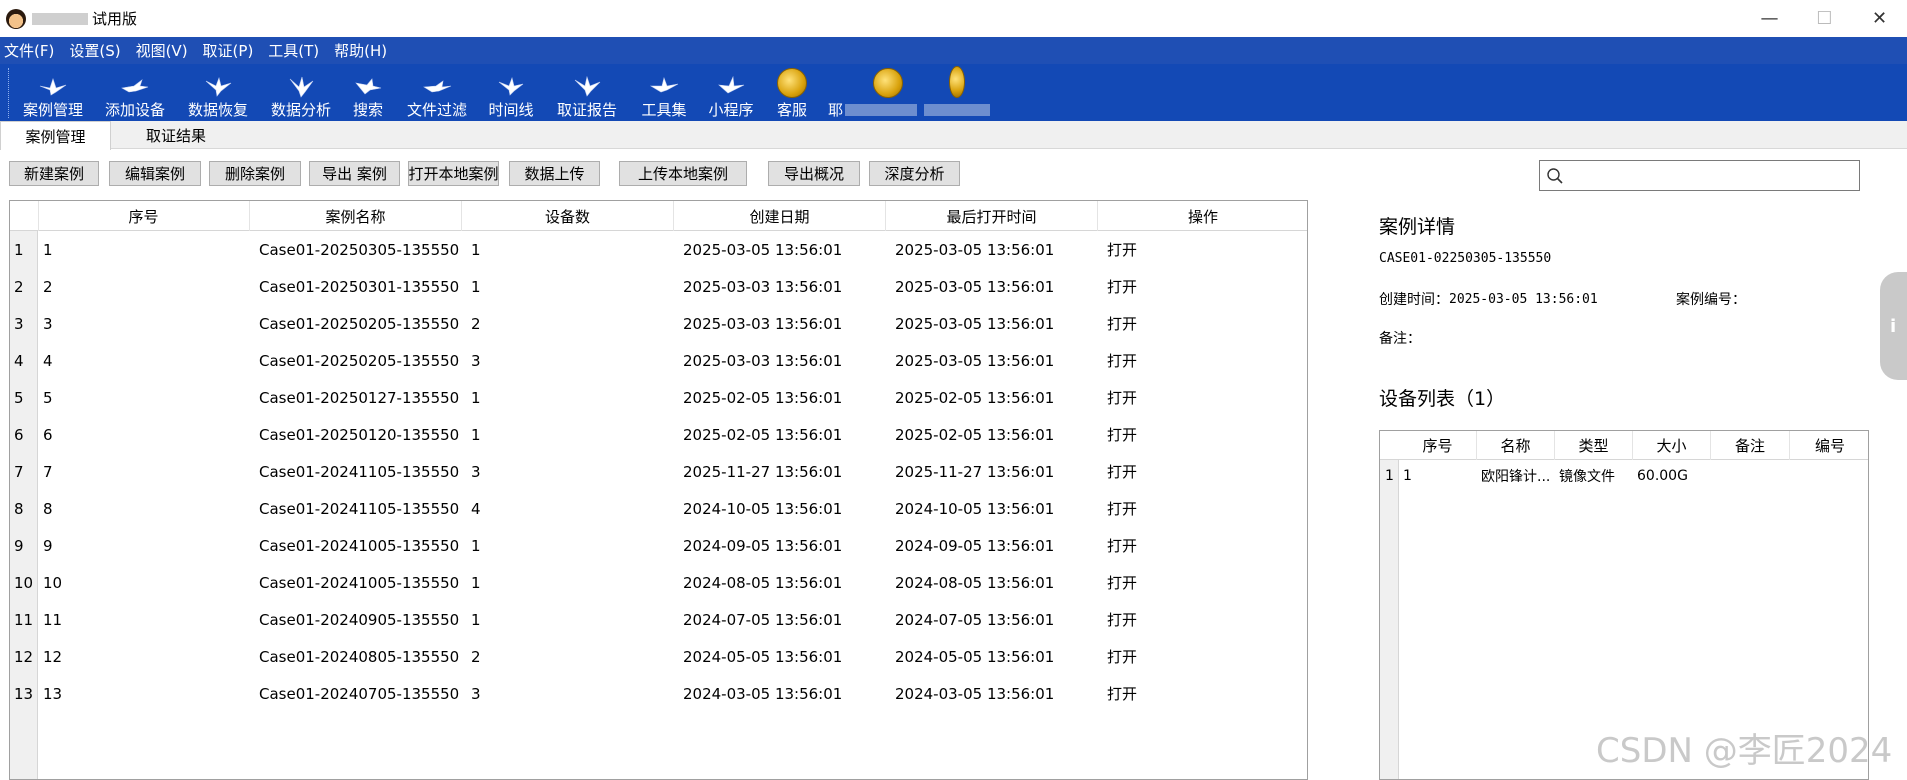 Image resolution: width=1907 pixels, height=780 pixels. I want to click on tab-case-management: 案例管理, so click(55, 135).